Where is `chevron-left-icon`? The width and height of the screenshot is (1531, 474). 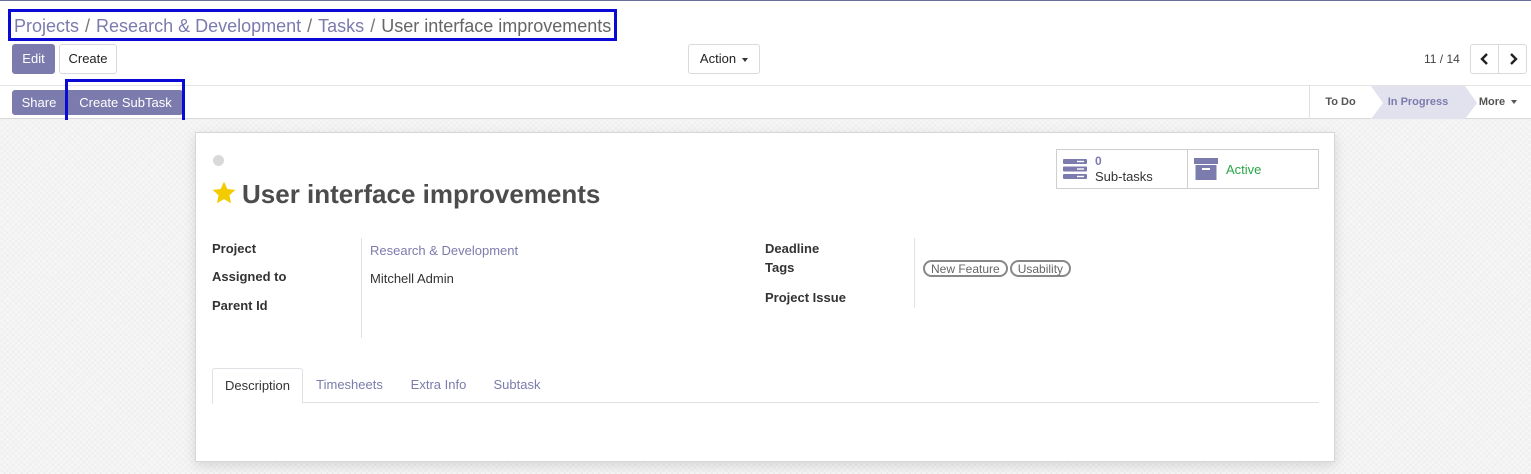
chevron-left-icon is located at coordinates (1483, 59).